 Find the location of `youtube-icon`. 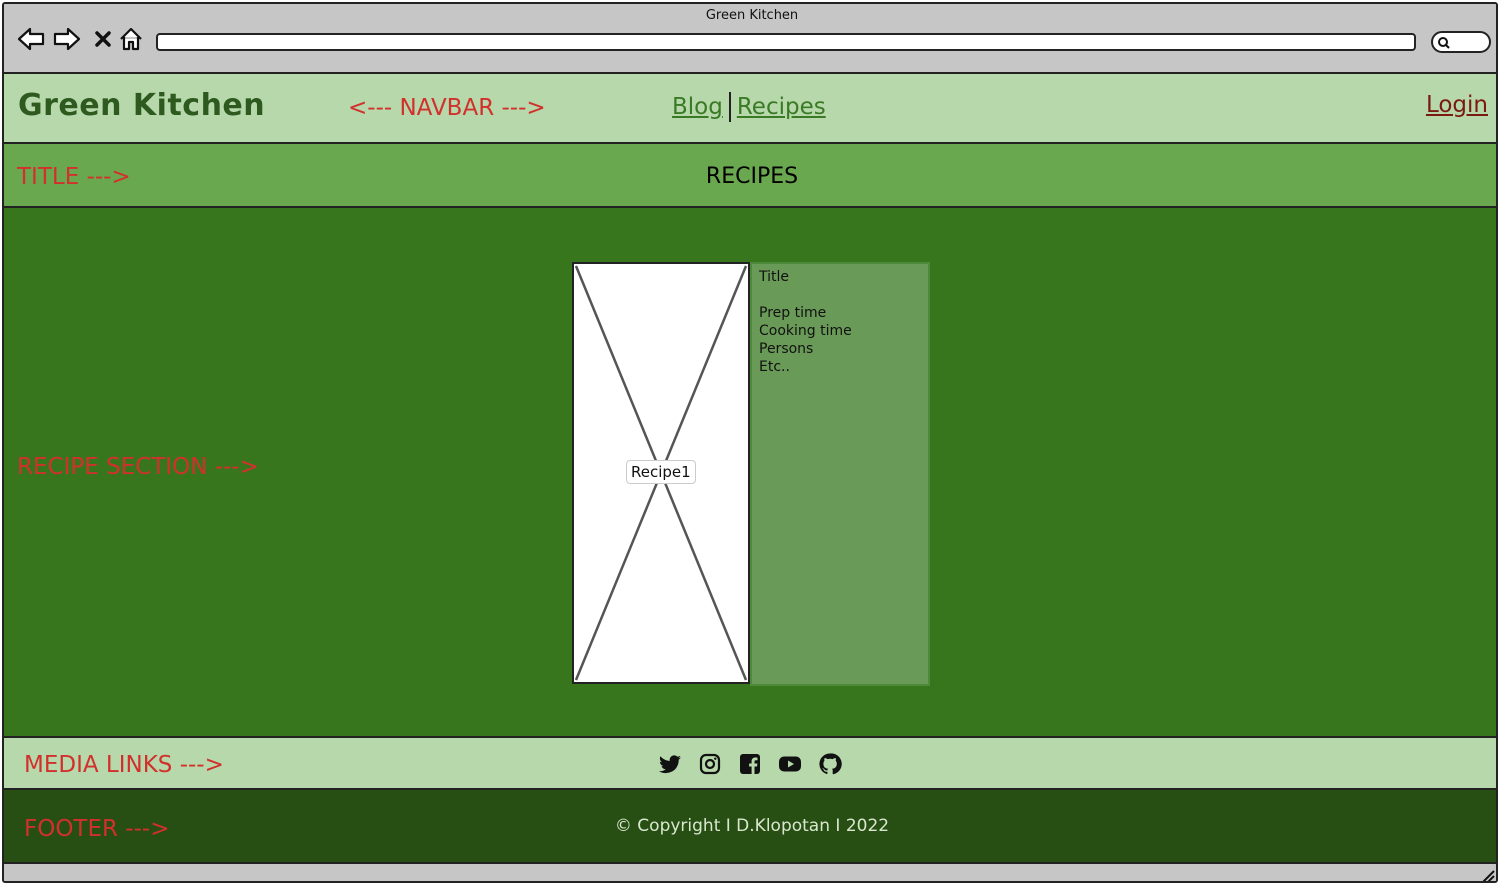

youtube-icon is located at coordinates (790, 764).